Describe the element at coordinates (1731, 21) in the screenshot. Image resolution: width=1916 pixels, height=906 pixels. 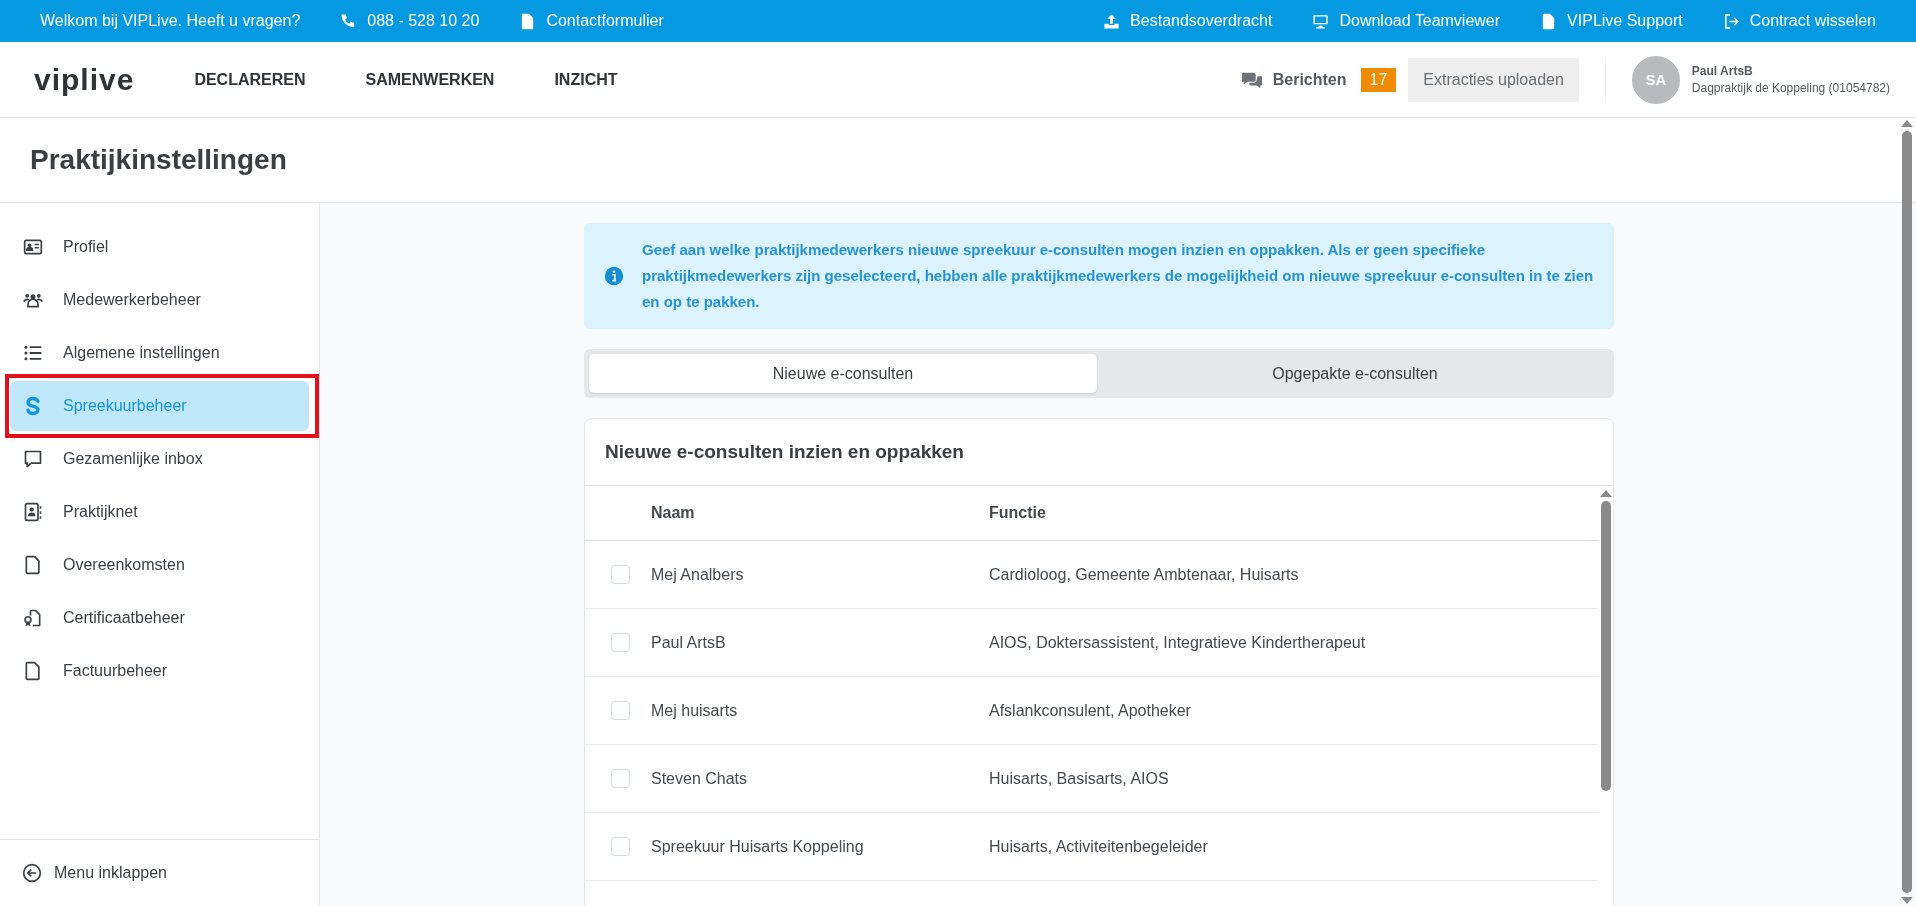
I see `sign-out-icon` at that location.